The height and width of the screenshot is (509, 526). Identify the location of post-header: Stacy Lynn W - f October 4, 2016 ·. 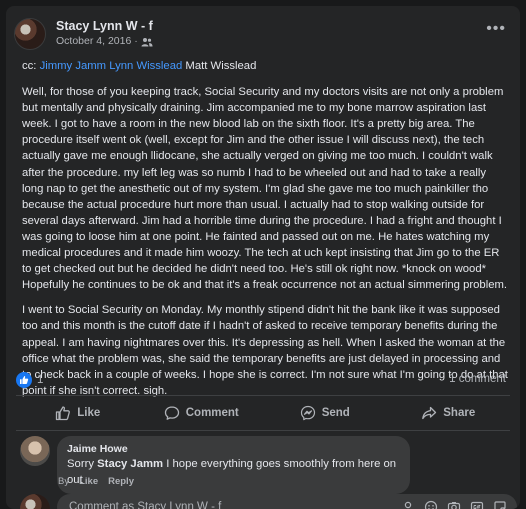
(83, 34).